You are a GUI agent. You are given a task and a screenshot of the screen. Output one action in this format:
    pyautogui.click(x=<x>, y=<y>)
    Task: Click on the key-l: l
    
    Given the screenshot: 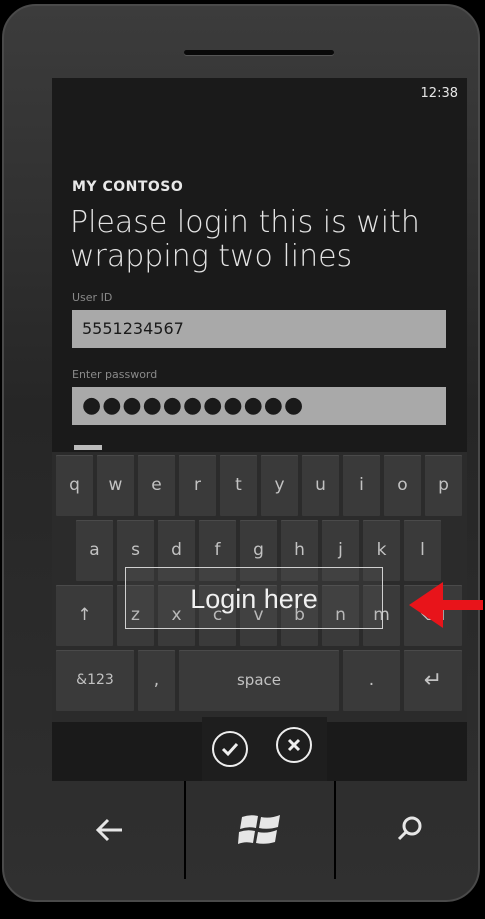 What is the action you would take?
    pyautogui.click(x=422, y=550)
    